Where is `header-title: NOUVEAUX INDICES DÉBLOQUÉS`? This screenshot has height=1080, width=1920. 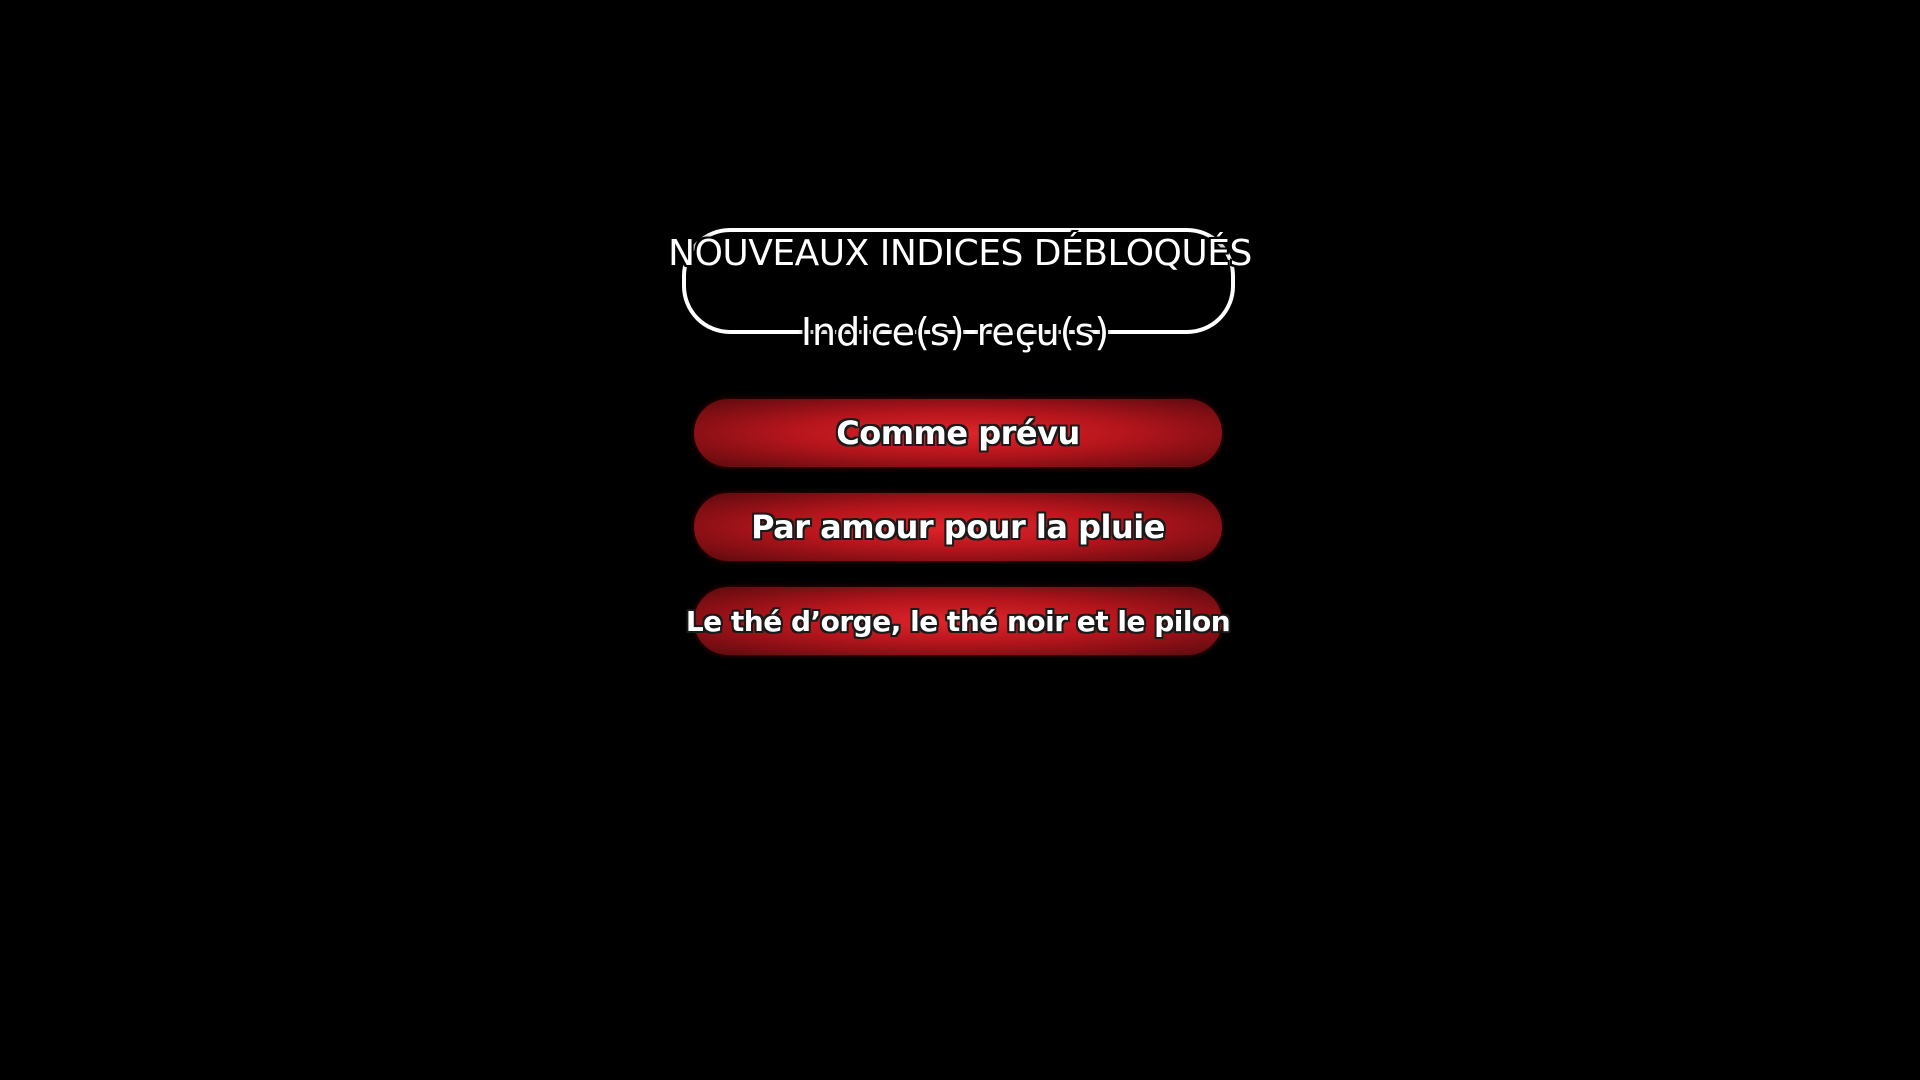 header-title: NOUVEAUX INDICES DÉBLOQUÉS is located at coordinates (960, 254).